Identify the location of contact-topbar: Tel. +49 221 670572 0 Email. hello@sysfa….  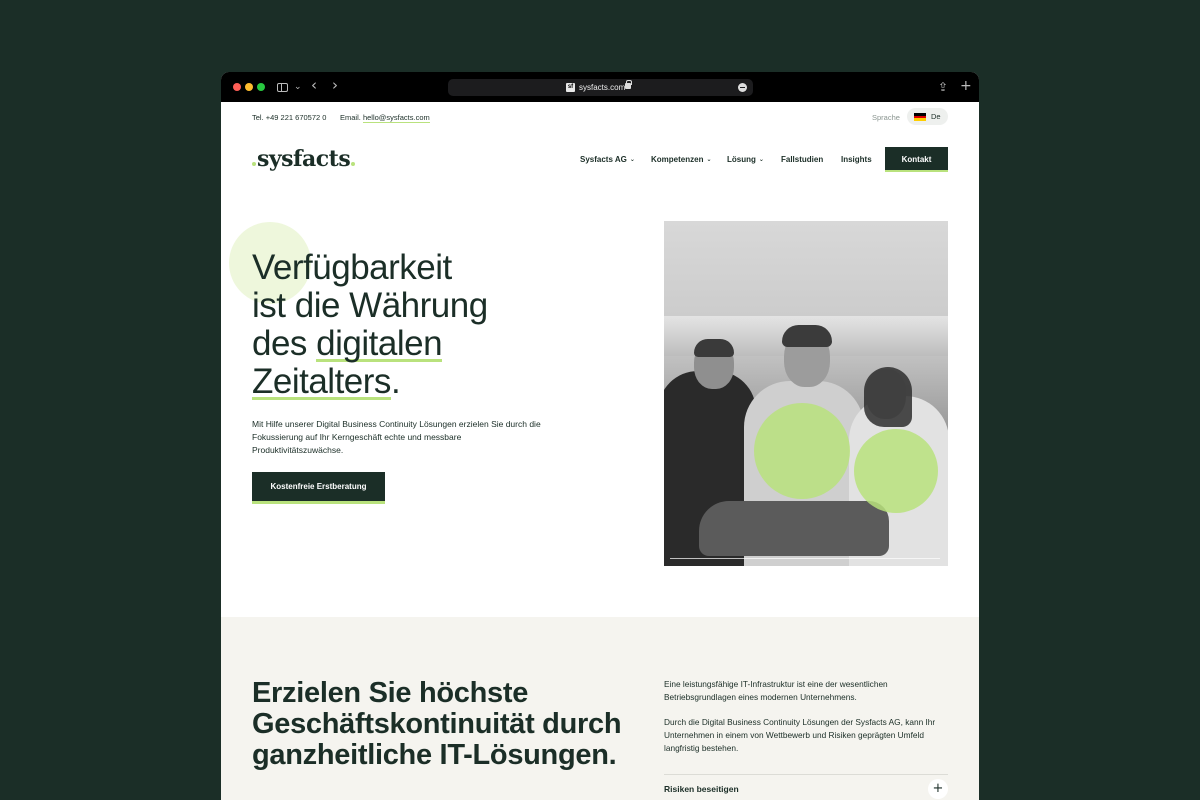
(600, 117).